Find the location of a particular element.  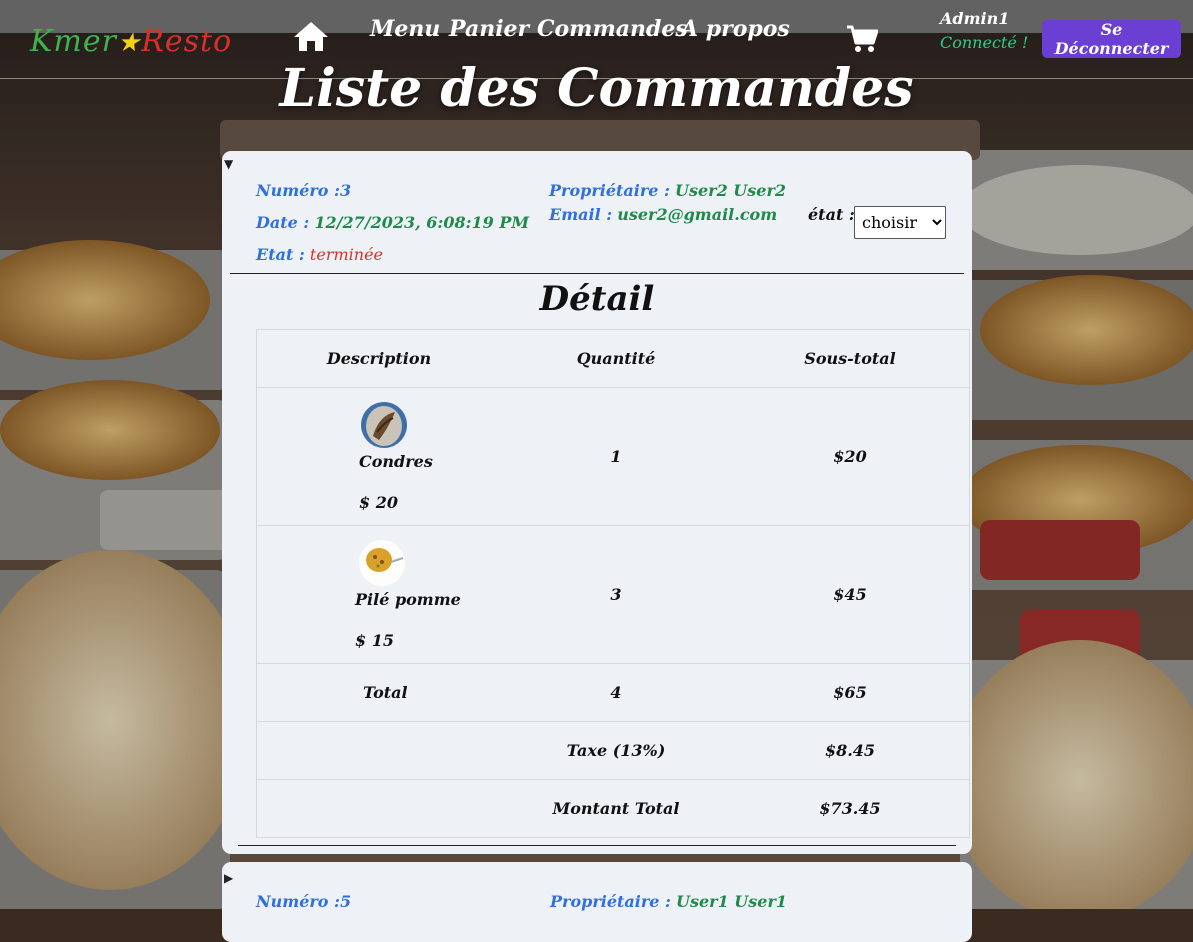

nav-commandes: Commandes is located at coordinates (612, 29).